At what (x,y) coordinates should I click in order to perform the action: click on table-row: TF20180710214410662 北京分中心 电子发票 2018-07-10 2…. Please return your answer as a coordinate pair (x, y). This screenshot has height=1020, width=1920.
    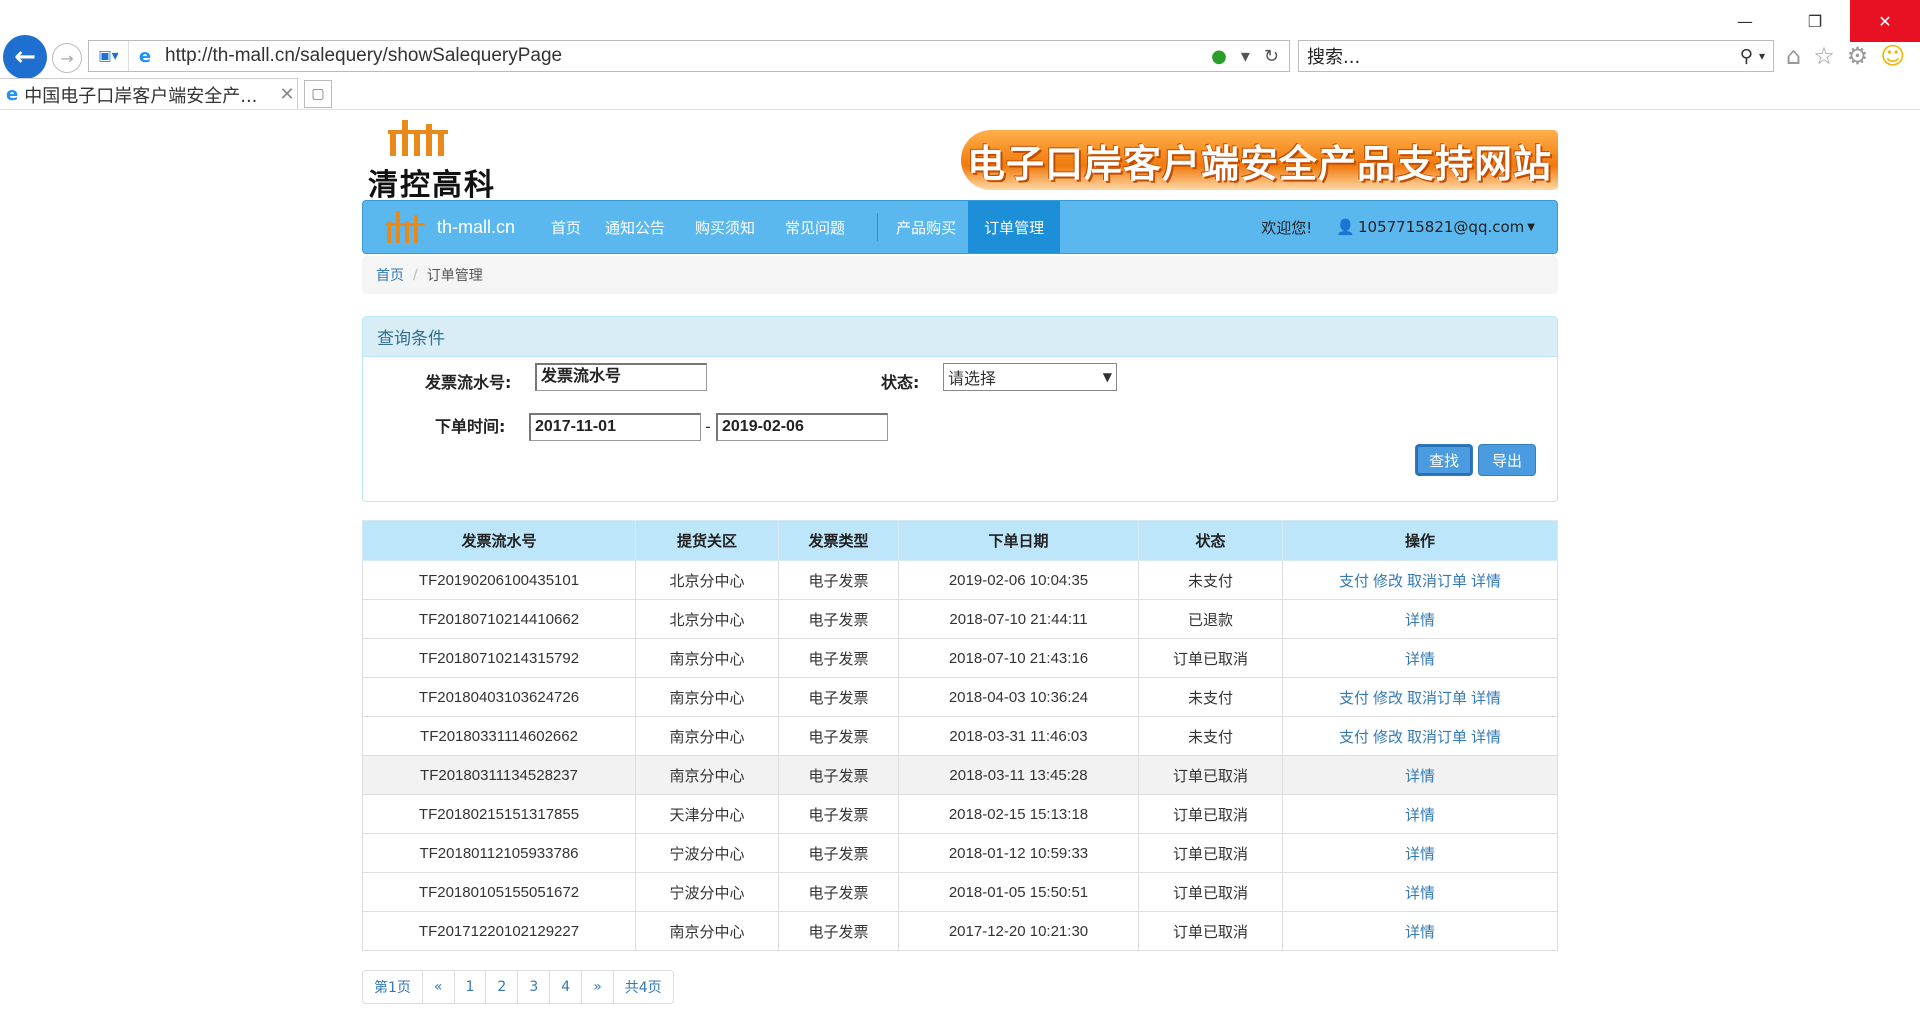
    Looking at the image, I should click on (960, 619).